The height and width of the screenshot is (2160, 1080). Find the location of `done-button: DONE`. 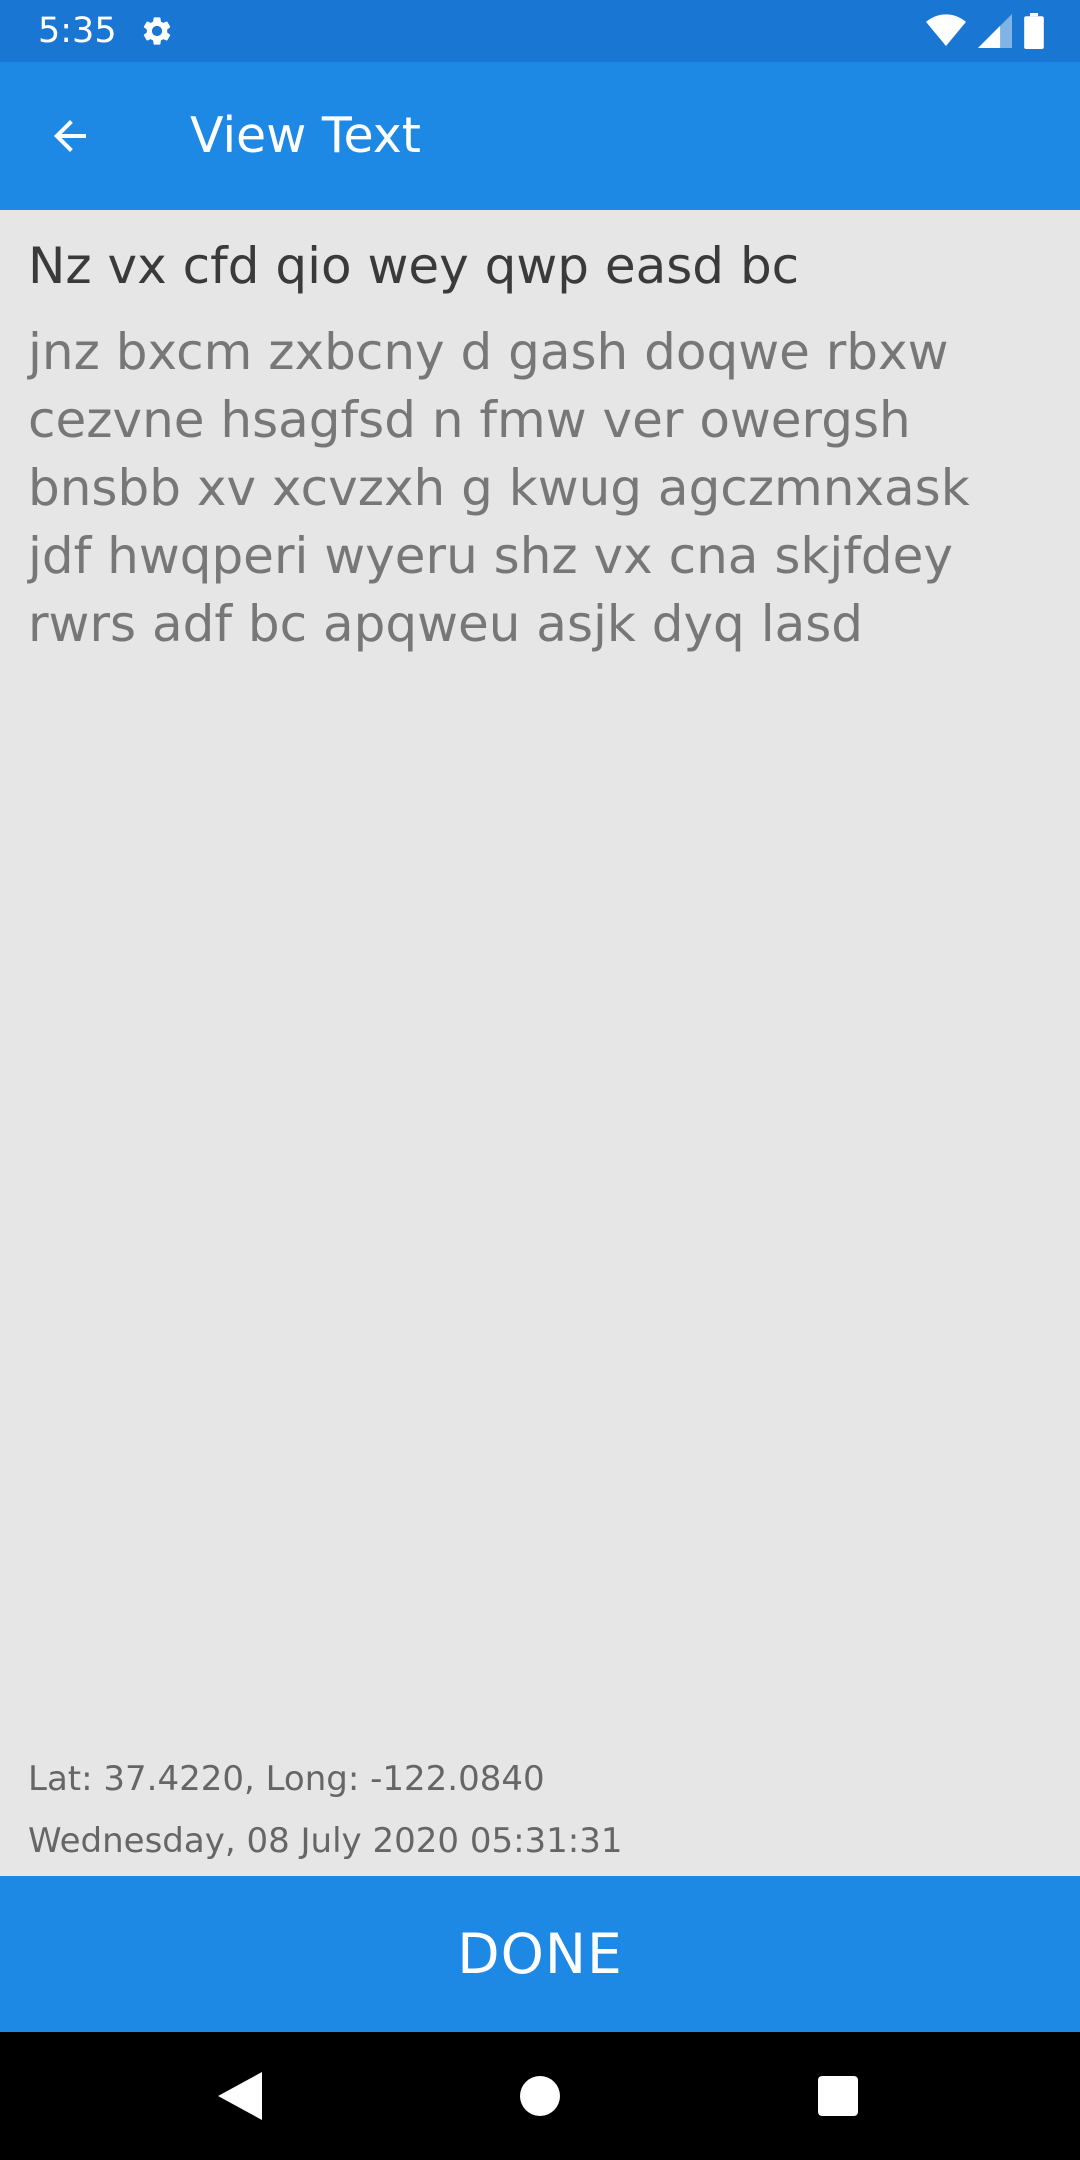

done-button: DONE is located at coordinates (540, 1954).